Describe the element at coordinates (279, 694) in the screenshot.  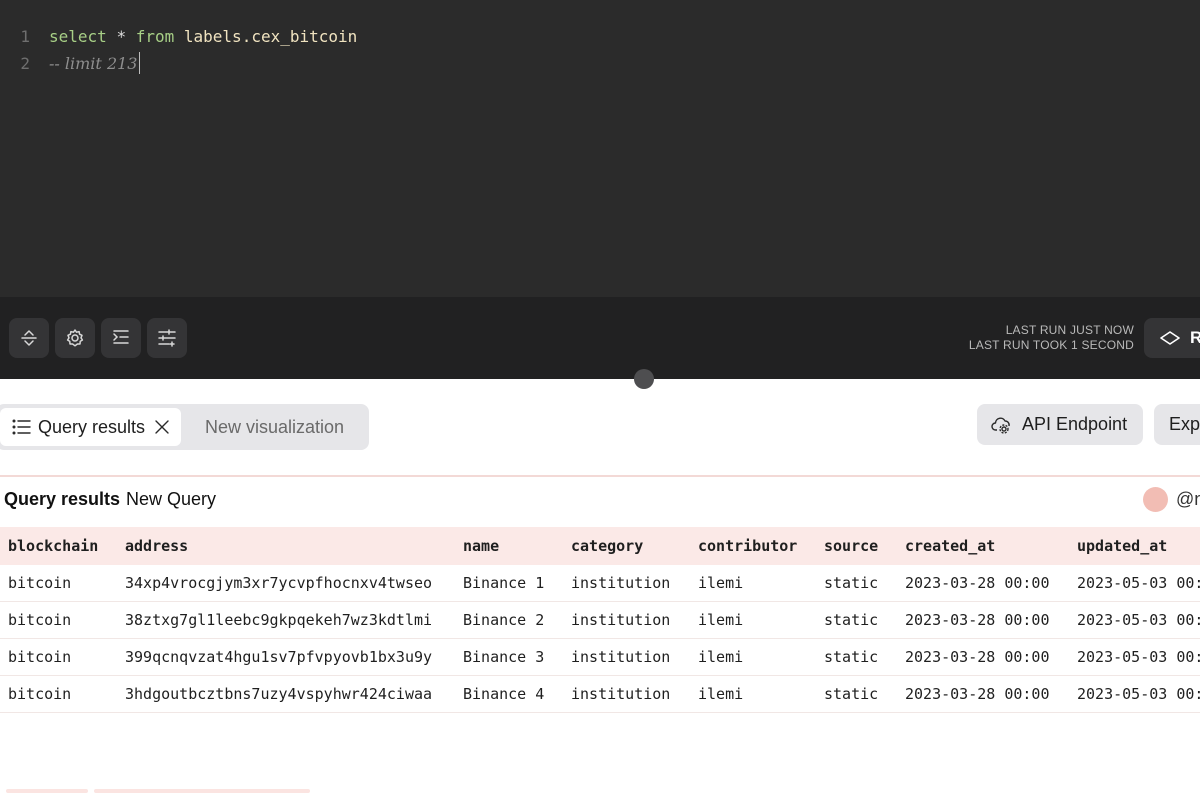
I see `cell-address: 3hdgoutbcztbns7uzy4vspyhwr424ciwaa` at that location.